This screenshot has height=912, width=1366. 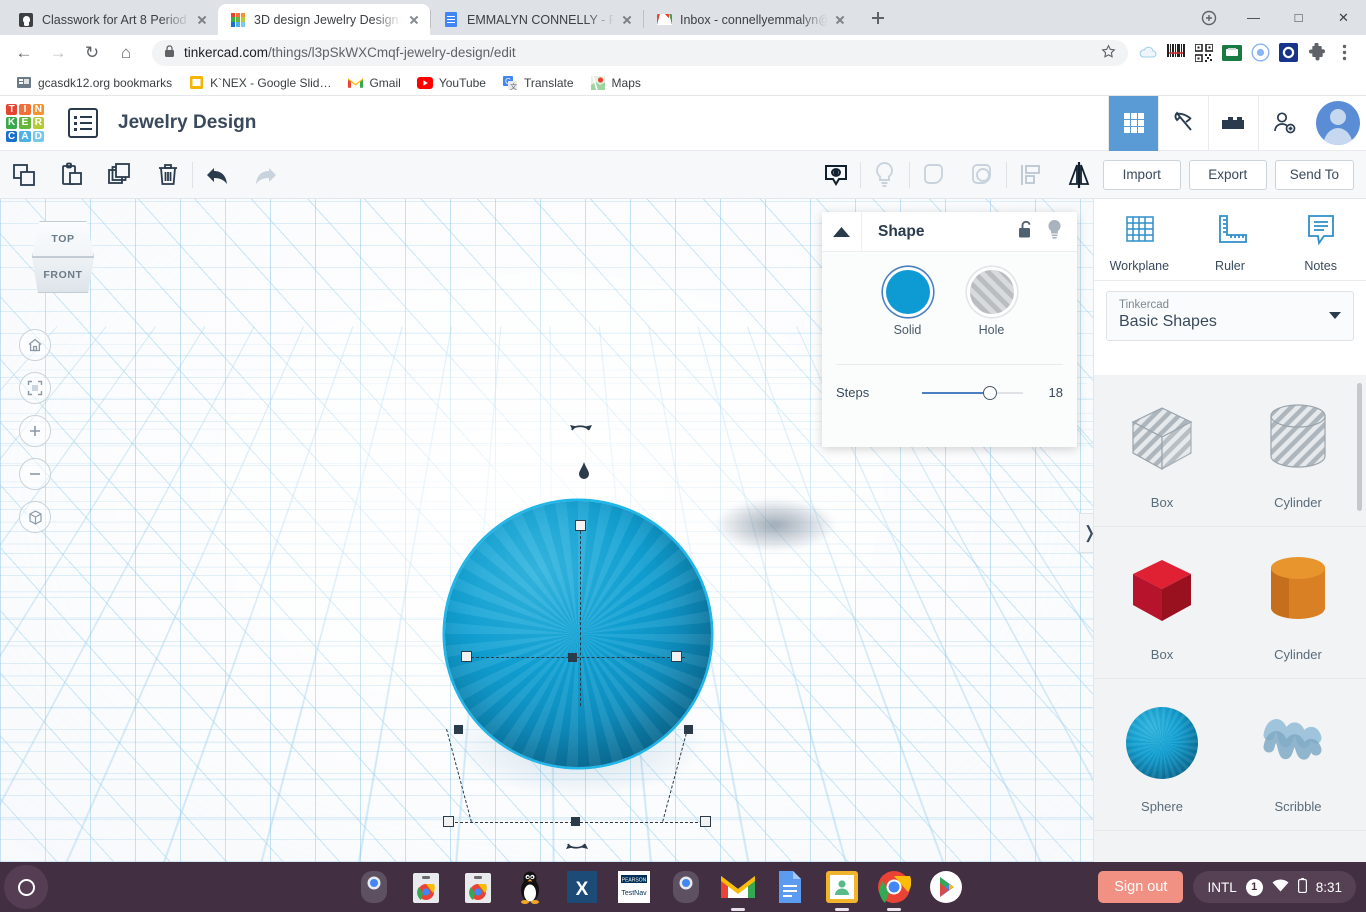 I want to click on sidebar-scrollbar, so click(x=1359, y=447).